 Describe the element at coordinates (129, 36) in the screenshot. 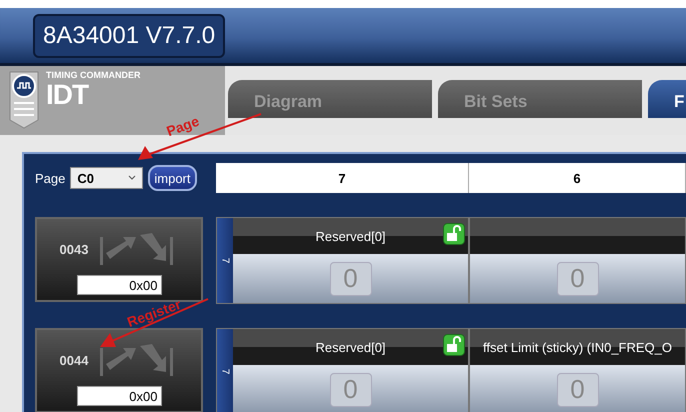

I see `window-title: 8A34001 V7.7.0` at that location.